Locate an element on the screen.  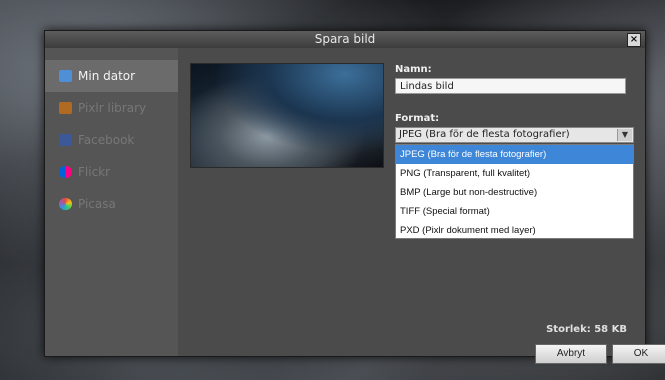
sidebar-item-min-dator: Min dator is located at coordinates (111, 76).